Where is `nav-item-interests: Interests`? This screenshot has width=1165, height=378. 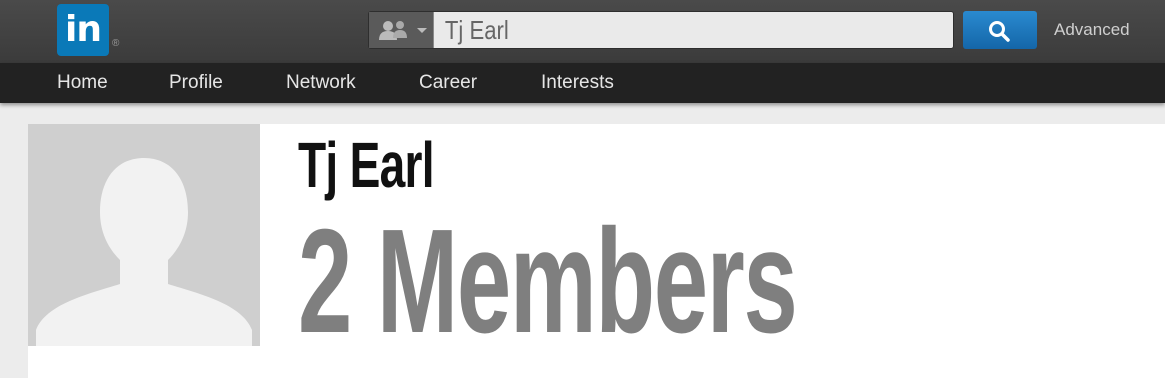
nav-item-interests: Interests is located at coordinates (577, 83).